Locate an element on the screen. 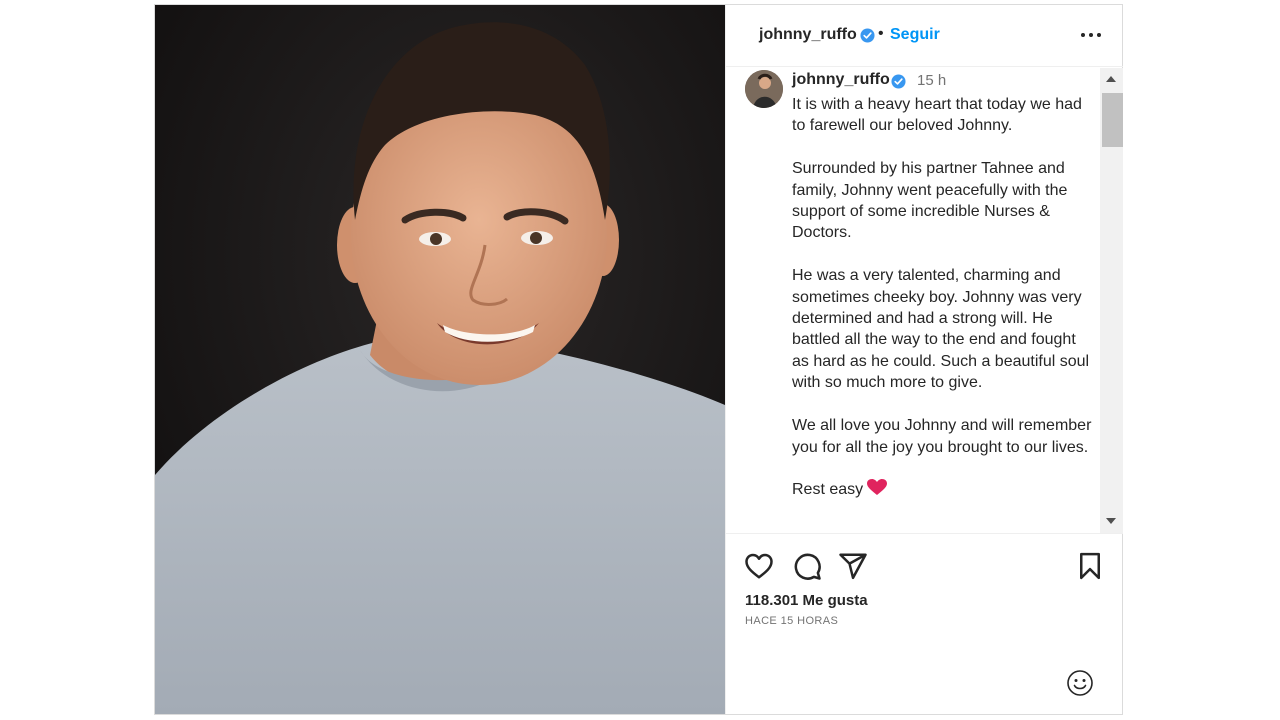 The height and width of the screenshot is (720, 1280). heart-outline-icon is located at coordinates (759, 566).